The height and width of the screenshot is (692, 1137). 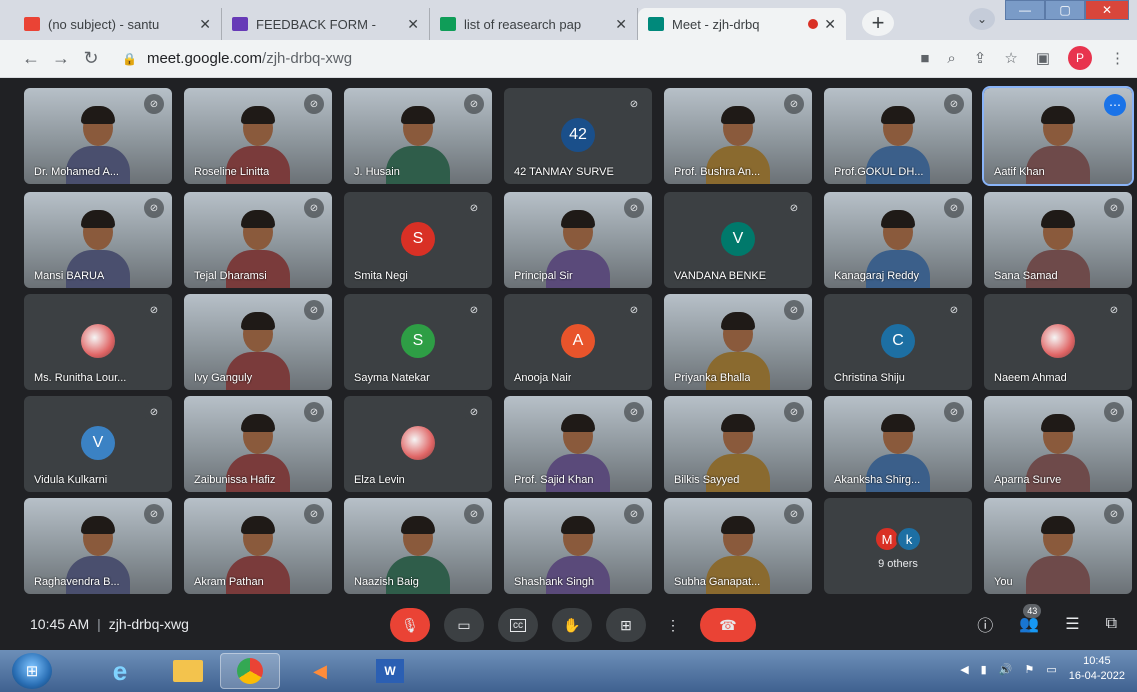 I want to click on participant-tile: ⊘ You, so click(x=1058, y=546).